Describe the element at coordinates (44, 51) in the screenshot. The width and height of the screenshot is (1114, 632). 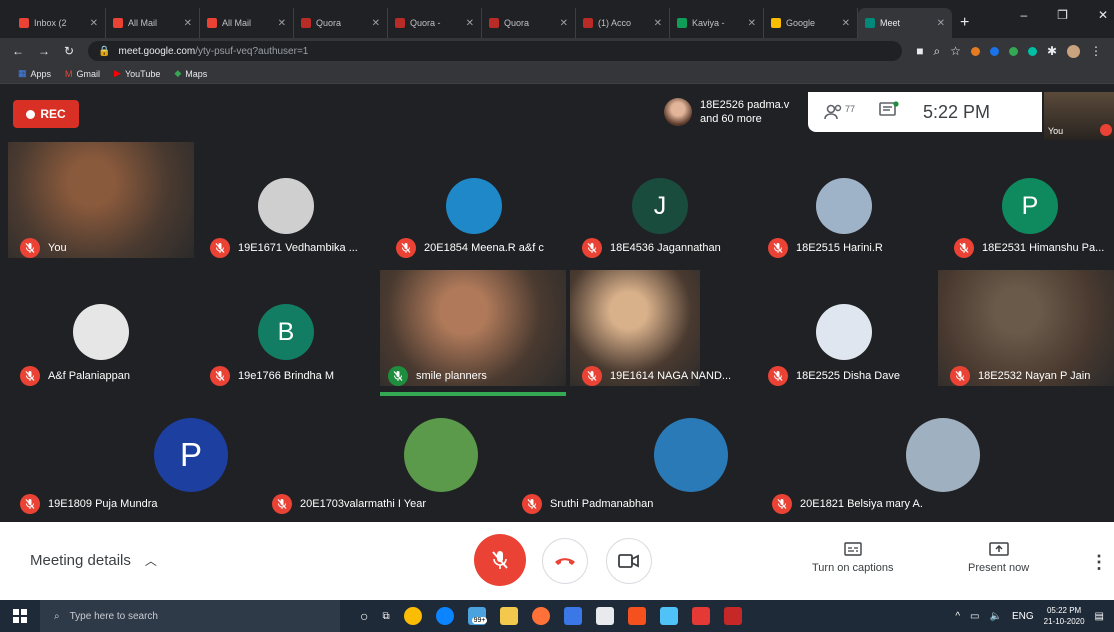
I see `forward-icon: →` at that location.